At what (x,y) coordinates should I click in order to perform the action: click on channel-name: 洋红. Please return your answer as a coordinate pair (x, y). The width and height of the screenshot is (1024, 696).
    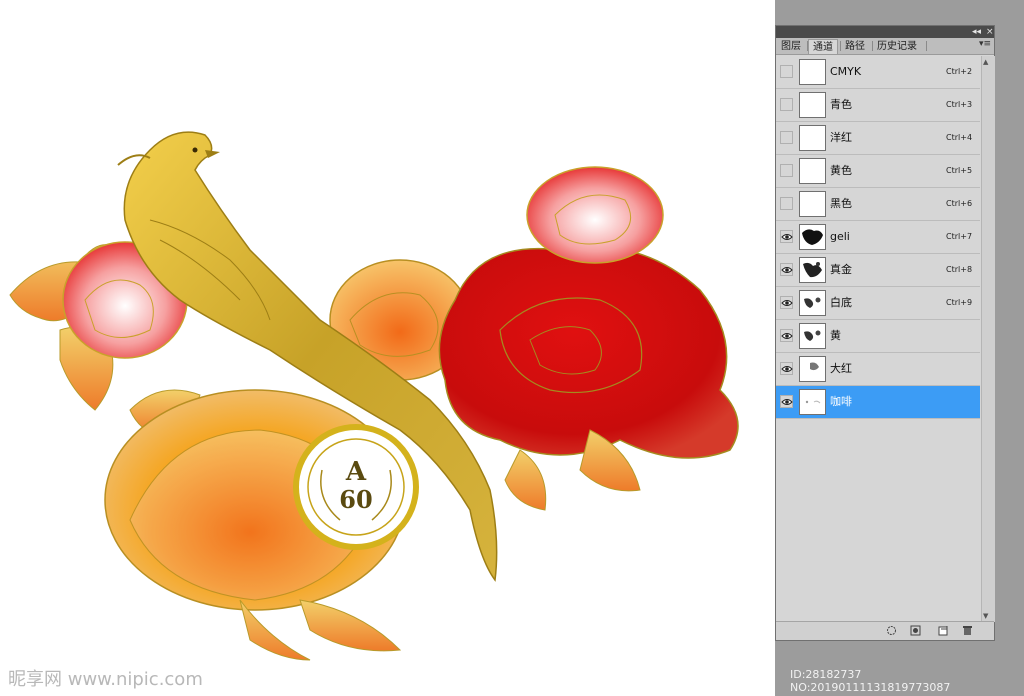
    Looking at the image, I should click on (841, 137).